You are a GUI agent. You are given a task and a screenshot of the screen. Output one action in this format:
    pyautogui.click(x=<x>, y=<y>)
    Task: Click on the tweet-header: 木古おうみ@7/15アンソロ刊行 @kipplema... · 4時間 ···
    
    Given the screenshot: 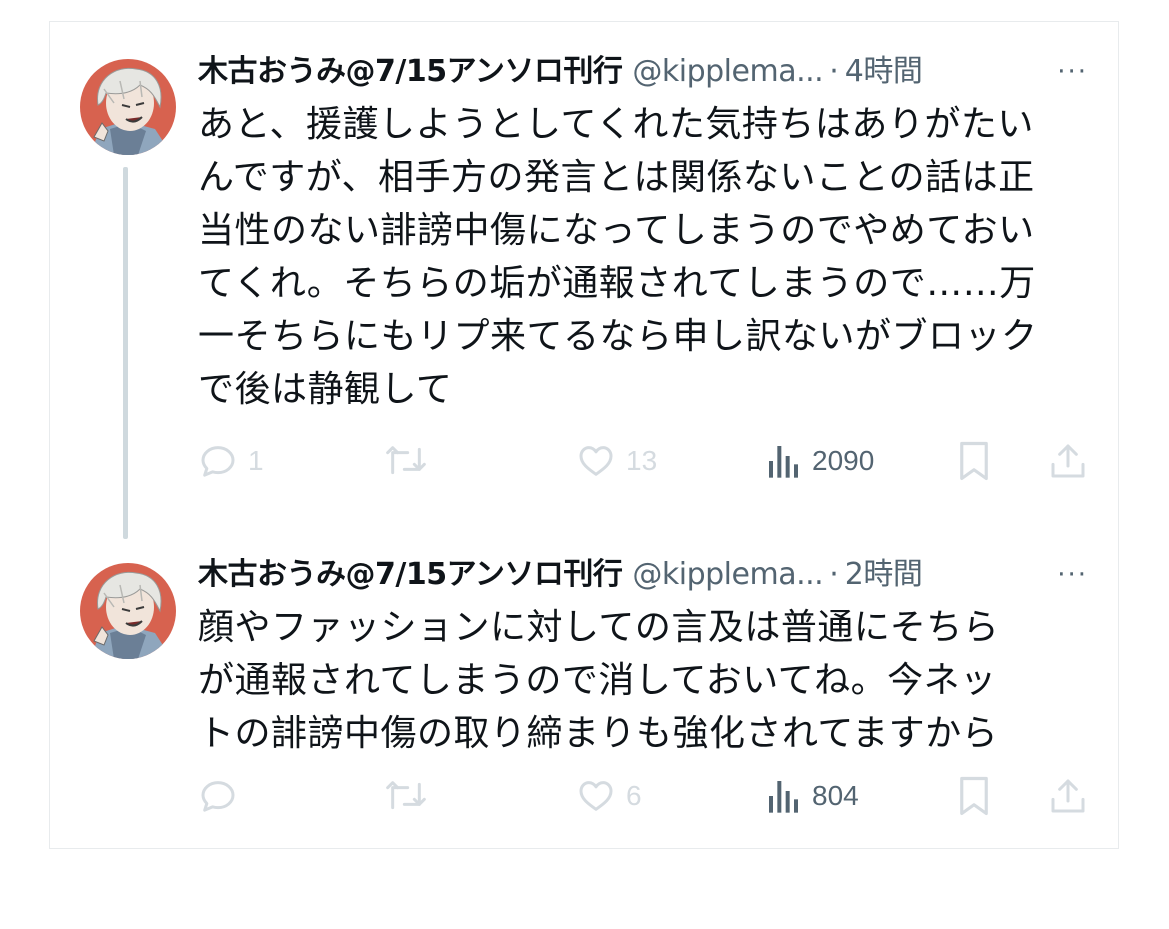 What is the action you would take?
    pyautogui.click(x=648, y=72)
    